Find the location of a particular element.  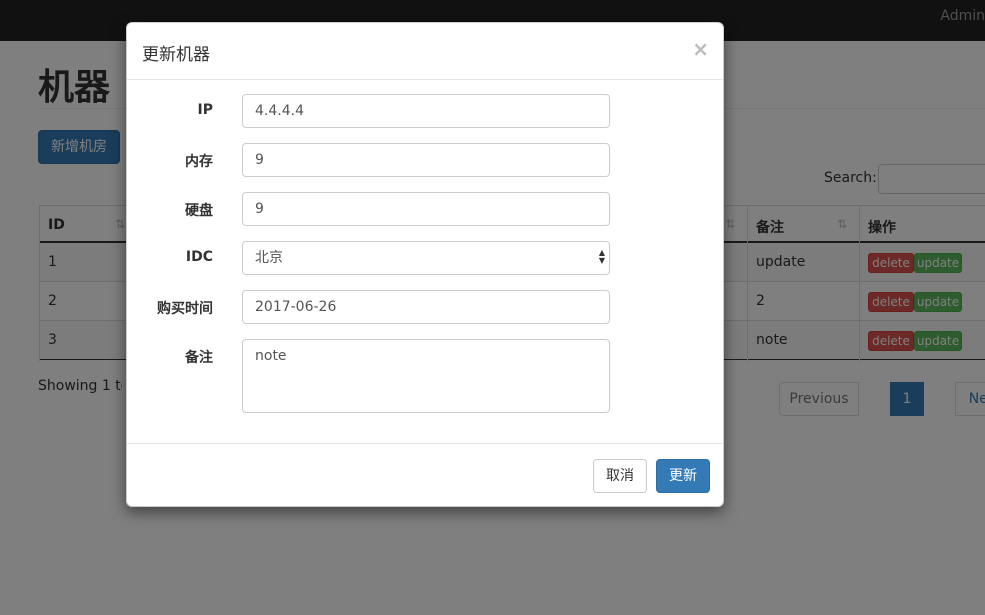

note-label: 备注 is located at coordinates (199, 358).